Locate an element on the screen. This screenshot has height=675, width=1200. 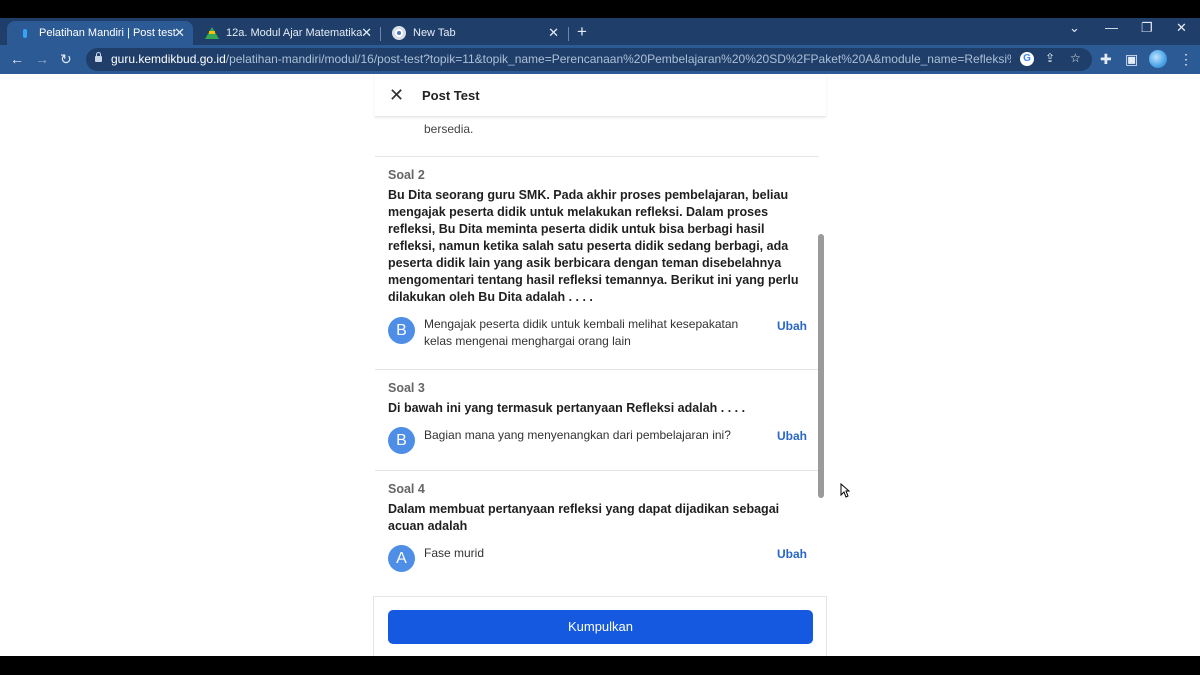
question-number: Soal 2 is located at coordinates (406, 175).